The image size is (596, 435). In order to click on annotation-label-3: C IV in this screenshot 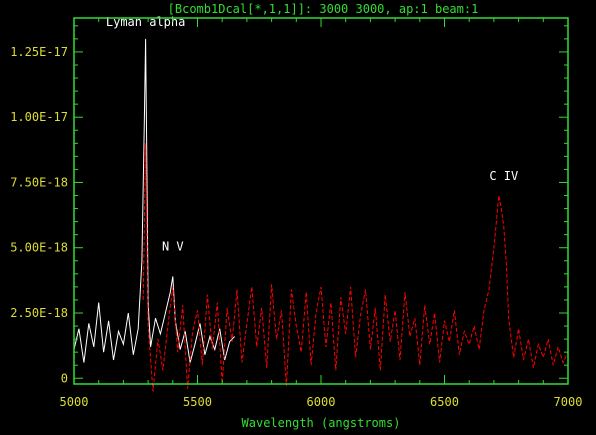, I will do `click(503, 176)`.